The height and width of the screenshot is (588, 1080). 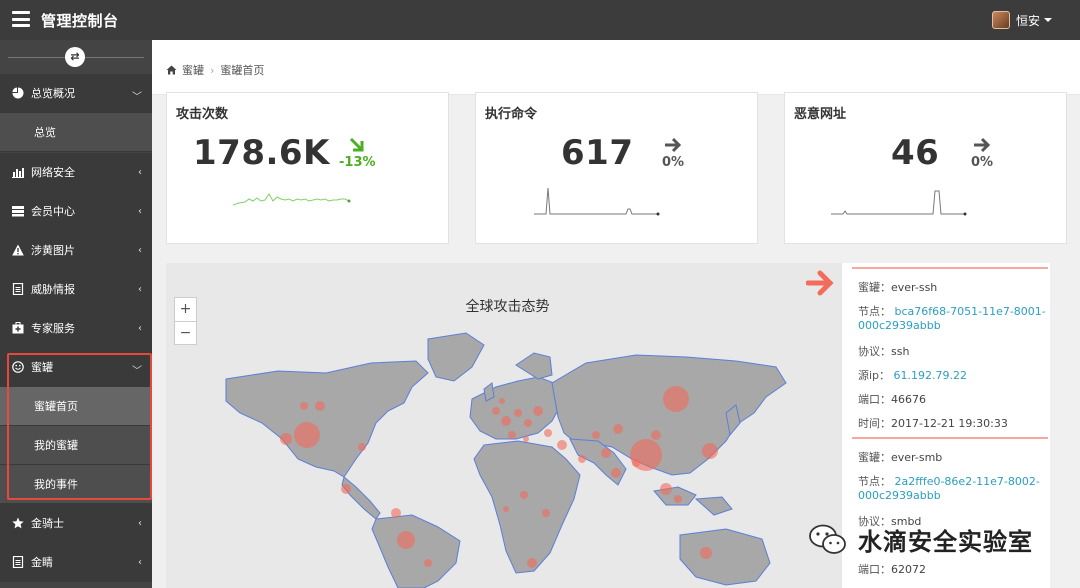 I want to click on smile-icon, so click(x=18, y=367).